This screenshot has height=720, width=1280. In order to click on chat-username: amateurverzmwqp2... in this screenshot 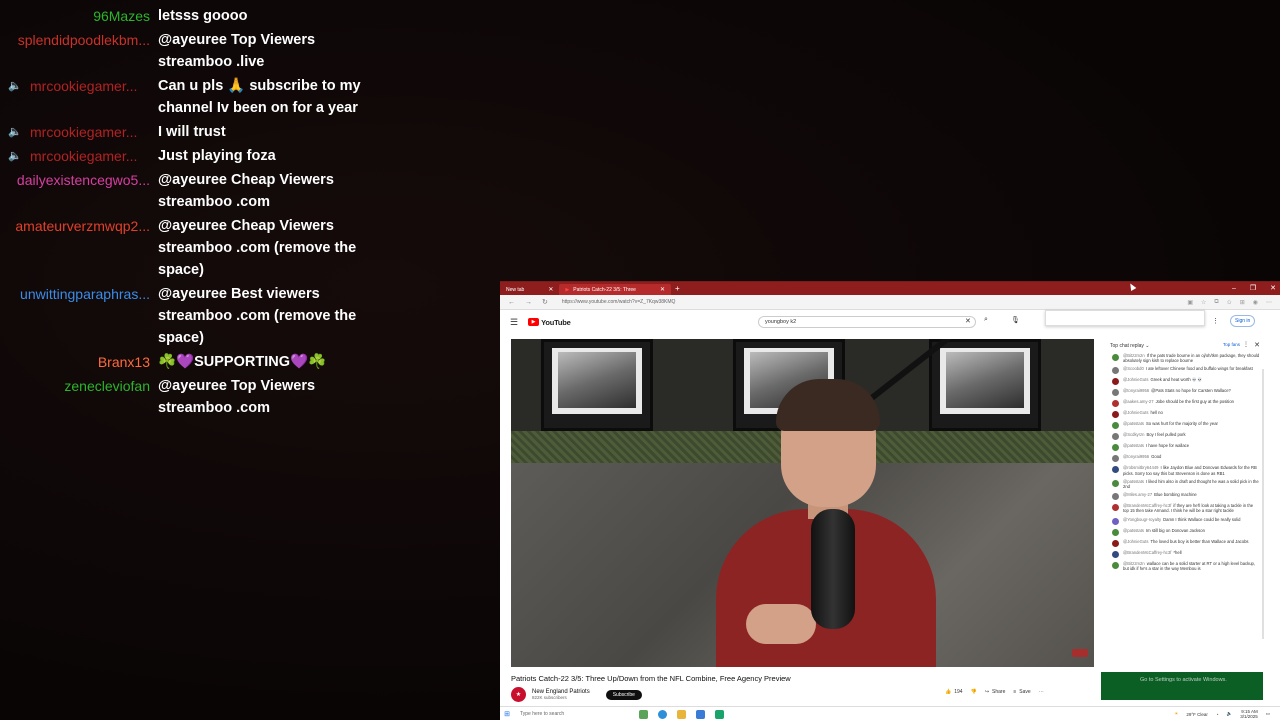, I will do `click(82, 226)`.